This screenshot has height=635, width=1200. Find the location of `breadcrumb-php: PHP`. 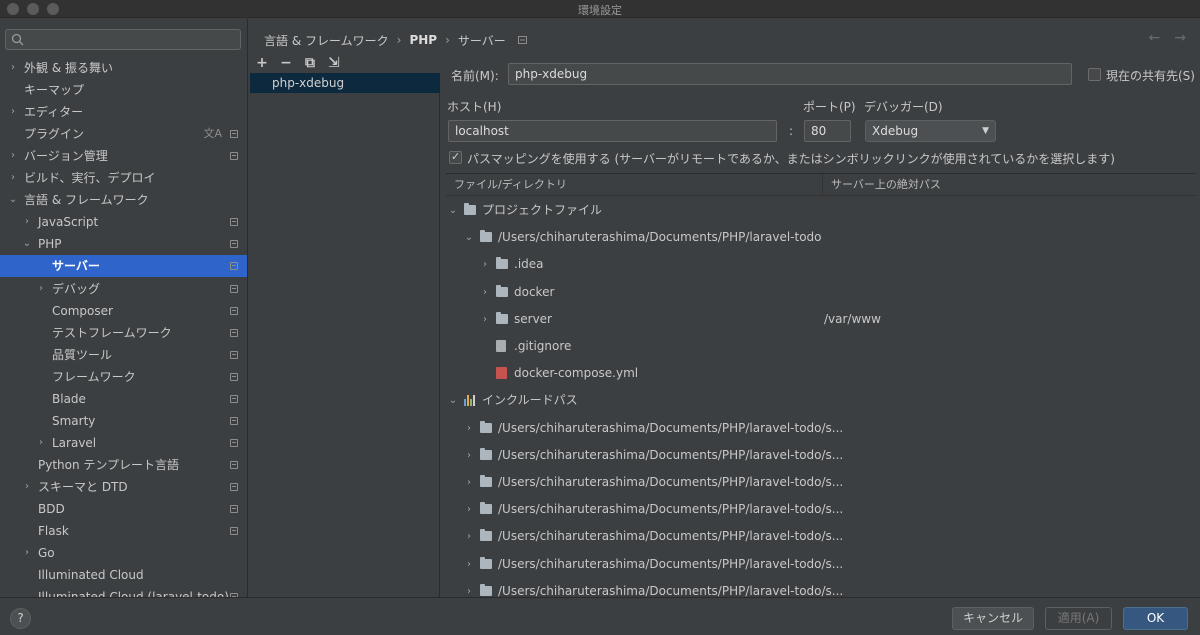

breadcrumb-php: PHP is located at coordinates (423, 40).